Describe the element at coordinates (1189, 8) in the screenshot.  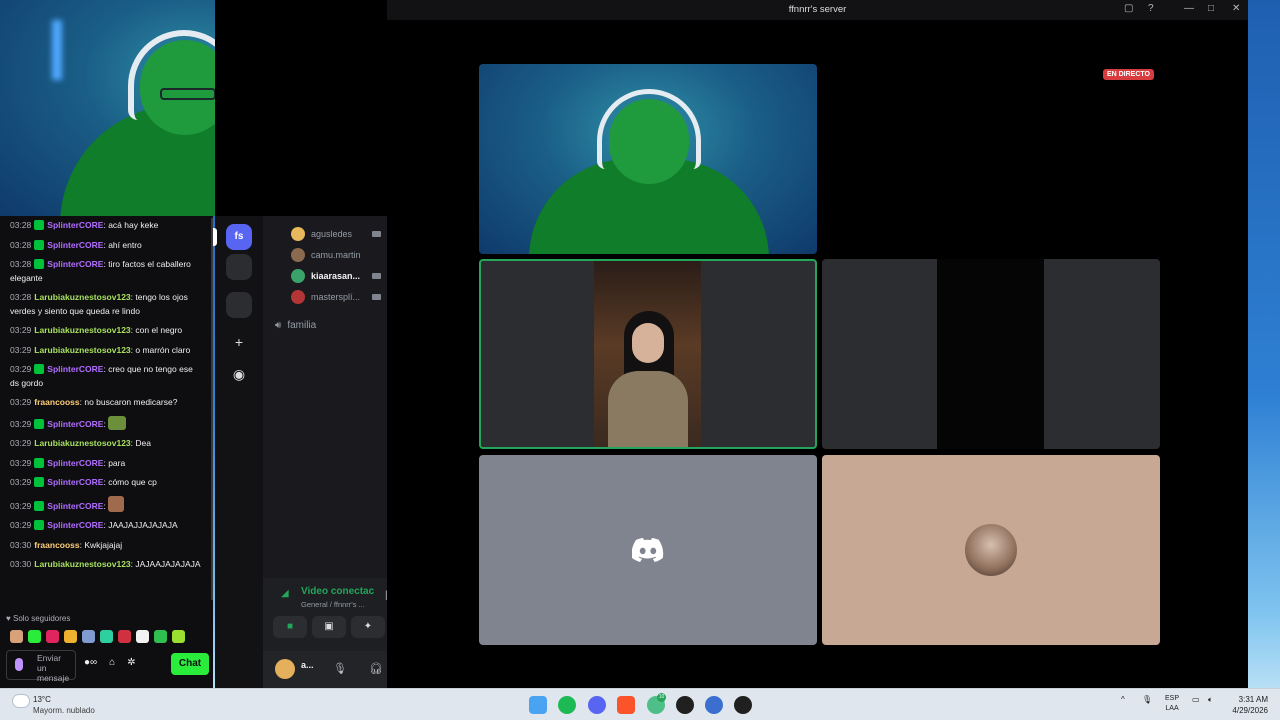
I see `minimize-icon: —` at that location.